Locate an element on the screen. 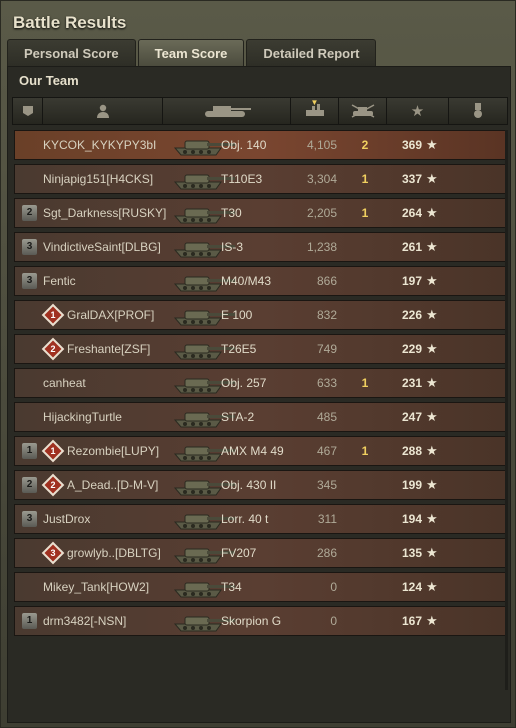 The height and width of the screenshot is (728, 516). player-name: Sgt_Darkness[RUSKY] is located at coordinates (104, 213).